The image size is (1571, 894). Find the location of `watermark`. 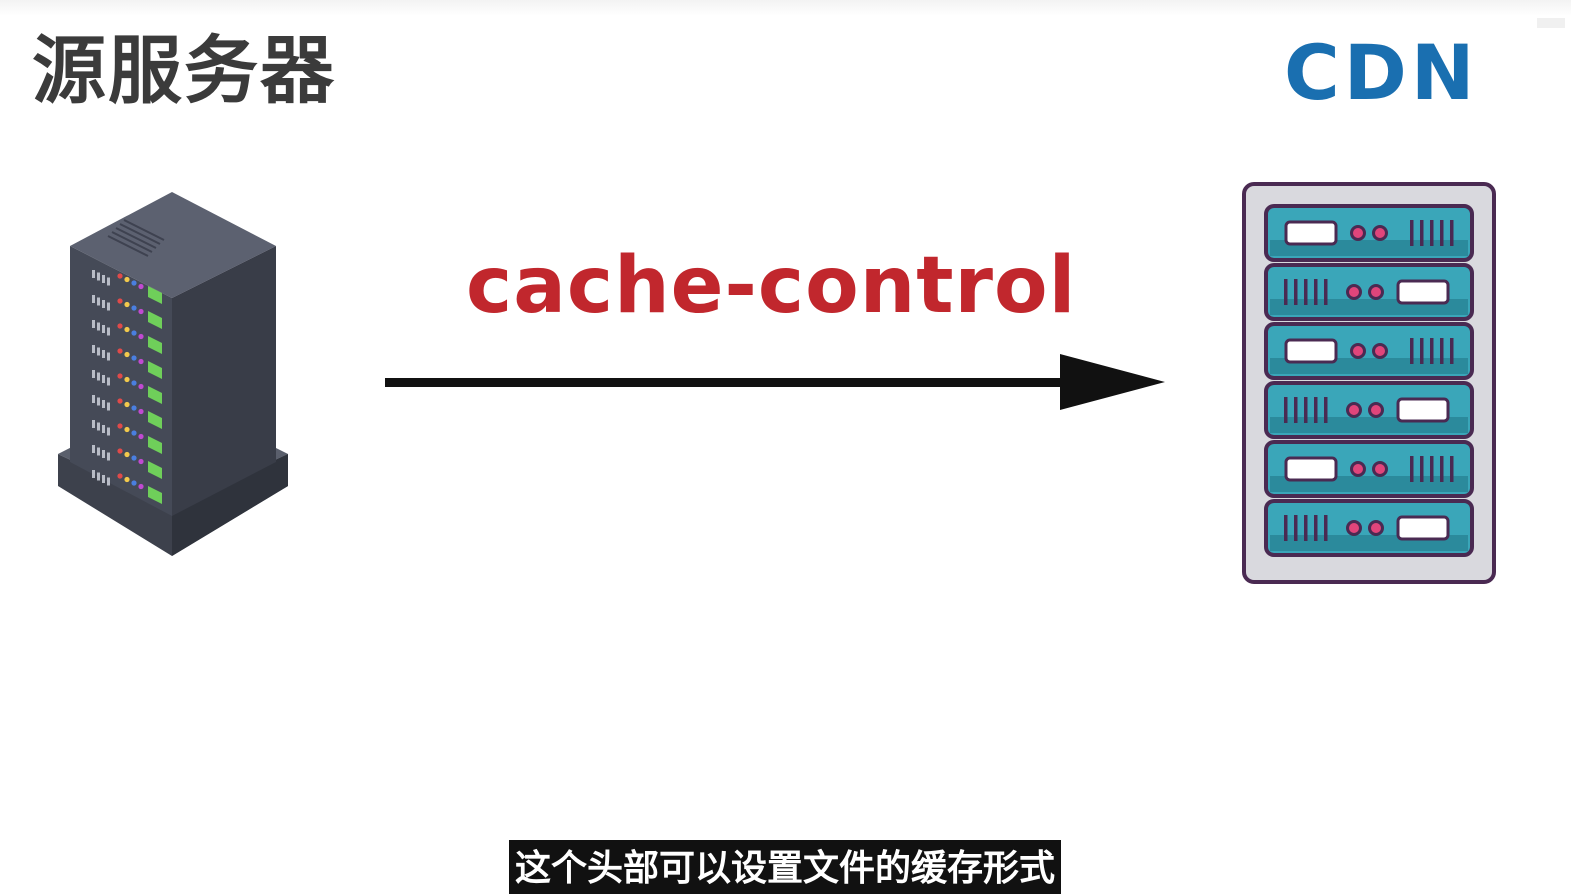

watermark is located at coordinates (1551, 23).